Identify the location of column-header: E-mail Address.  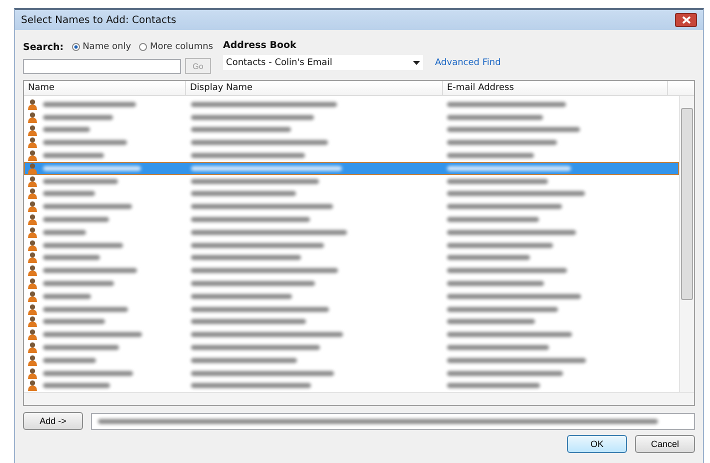
(555, 88).